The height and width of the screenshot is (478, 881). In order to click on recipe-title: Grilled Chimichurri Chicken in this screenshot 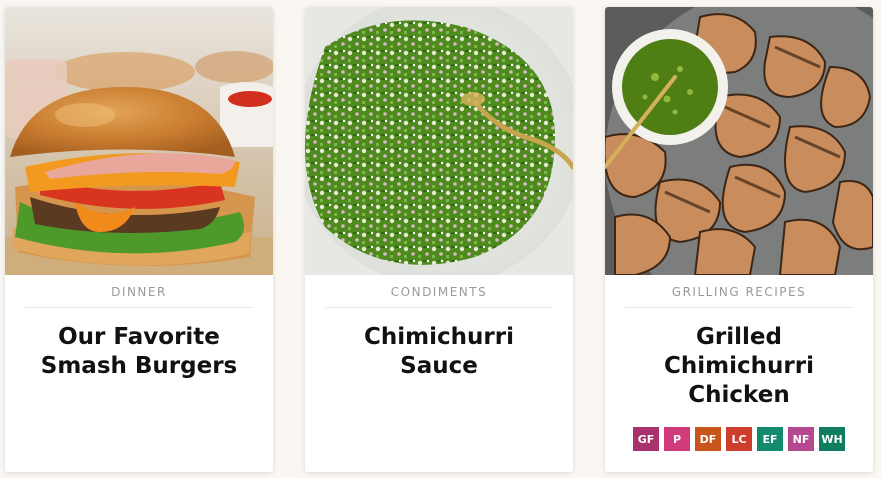, I will do `click(739, 366)`.